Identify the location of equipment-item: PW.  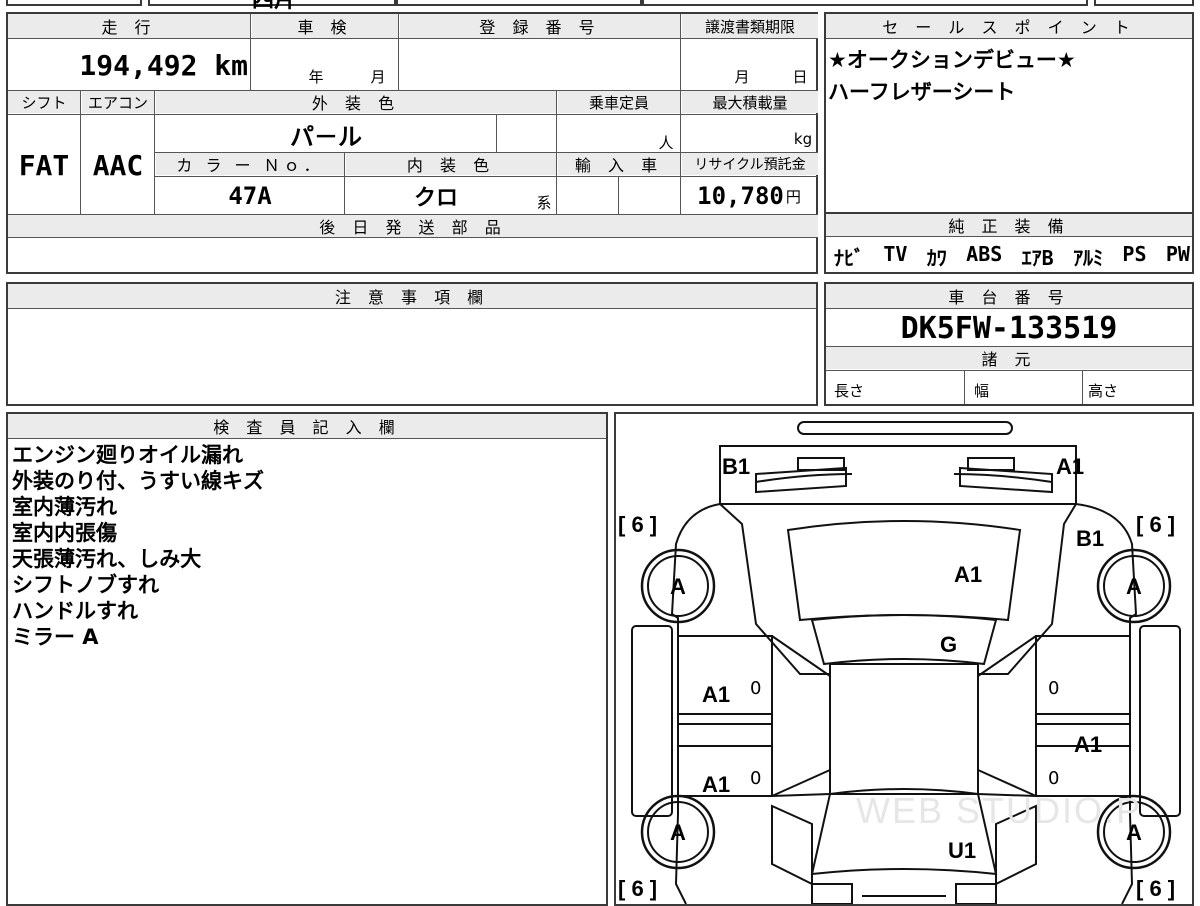
(1177, 254).